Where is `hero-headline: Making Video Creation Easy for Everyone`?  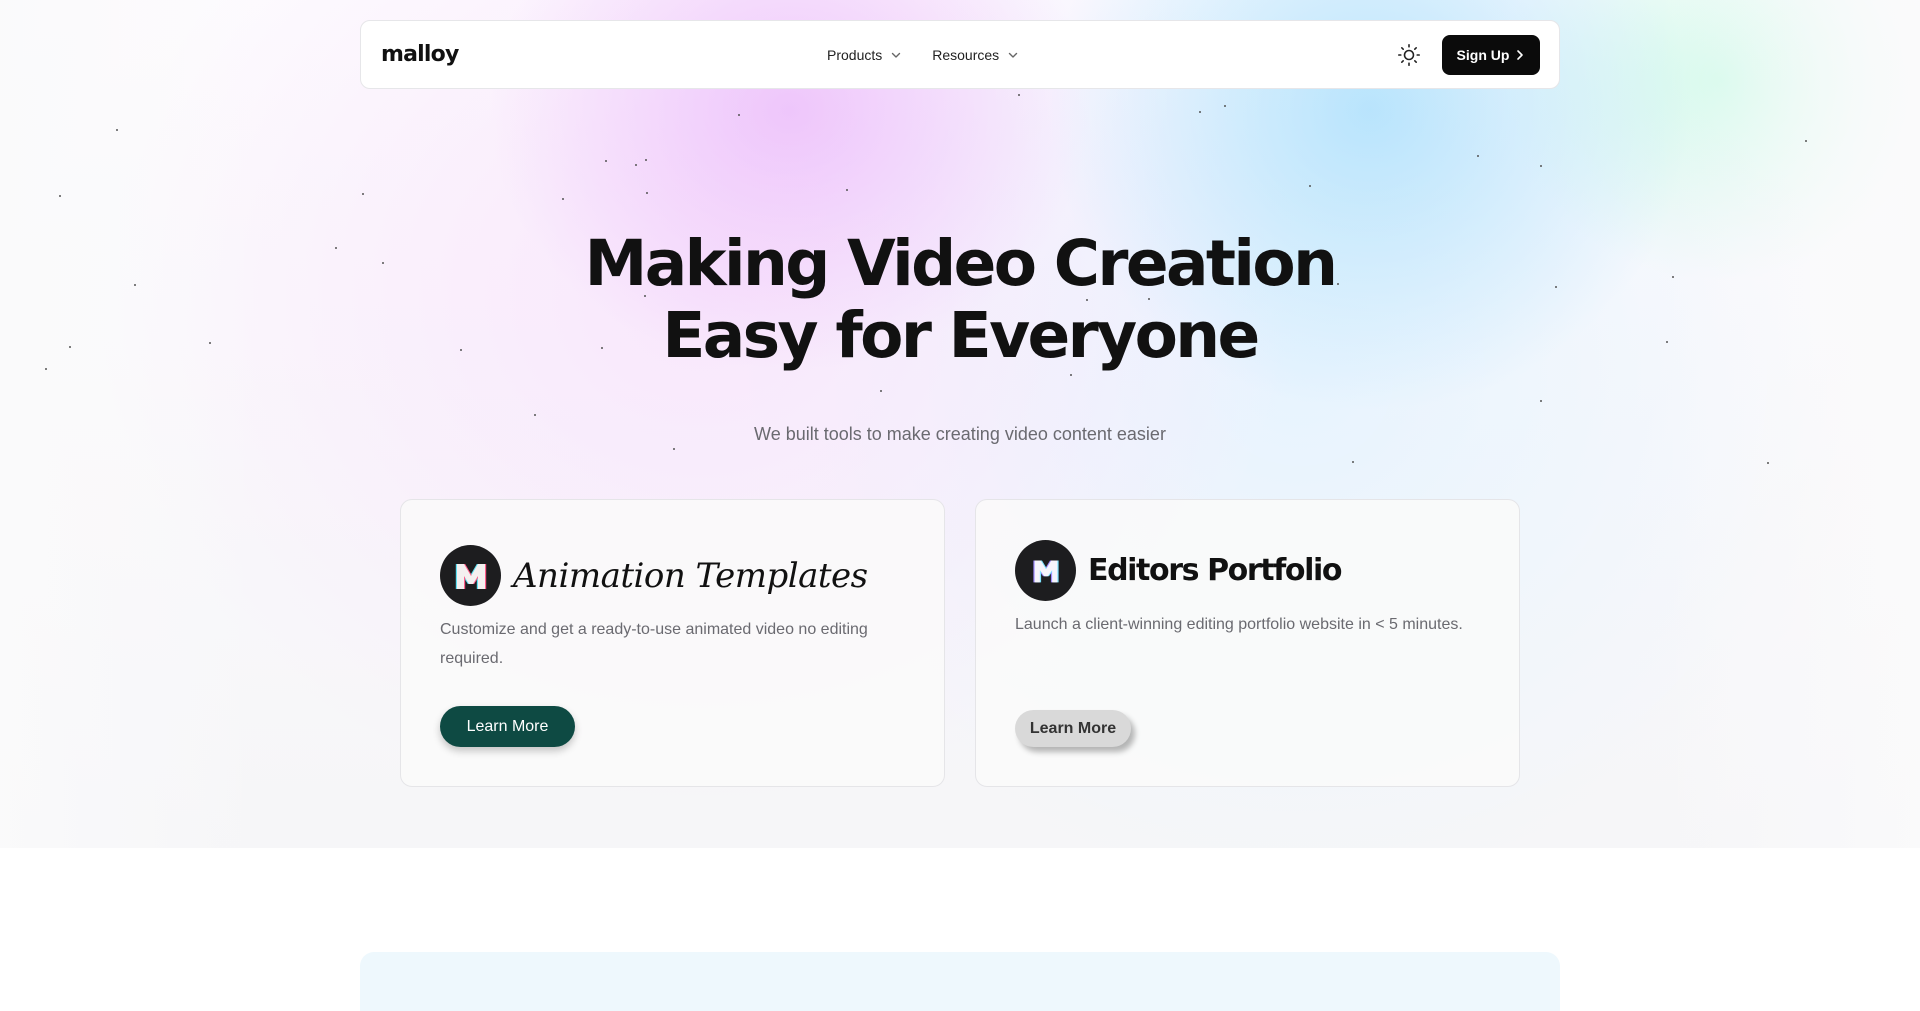
hero-headline: Making Video Creation Easy for Everyone is located at coordinates (960, 300).